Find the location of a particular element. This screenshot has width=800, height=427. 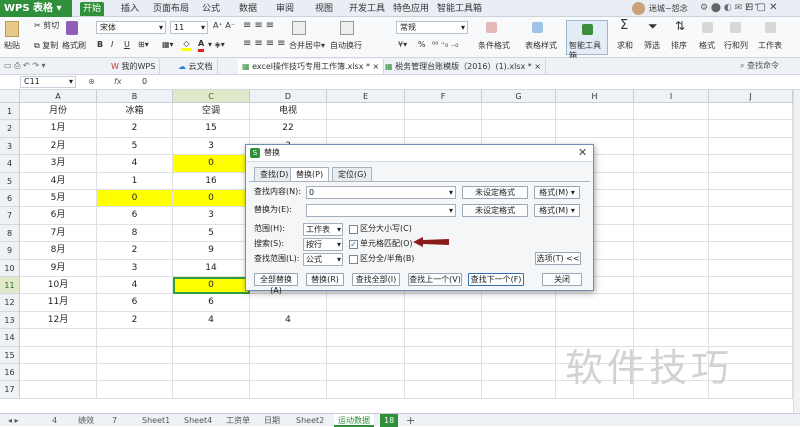

smart-toolbox-button: 智能工具箱 is located at coordinates (587, 40).